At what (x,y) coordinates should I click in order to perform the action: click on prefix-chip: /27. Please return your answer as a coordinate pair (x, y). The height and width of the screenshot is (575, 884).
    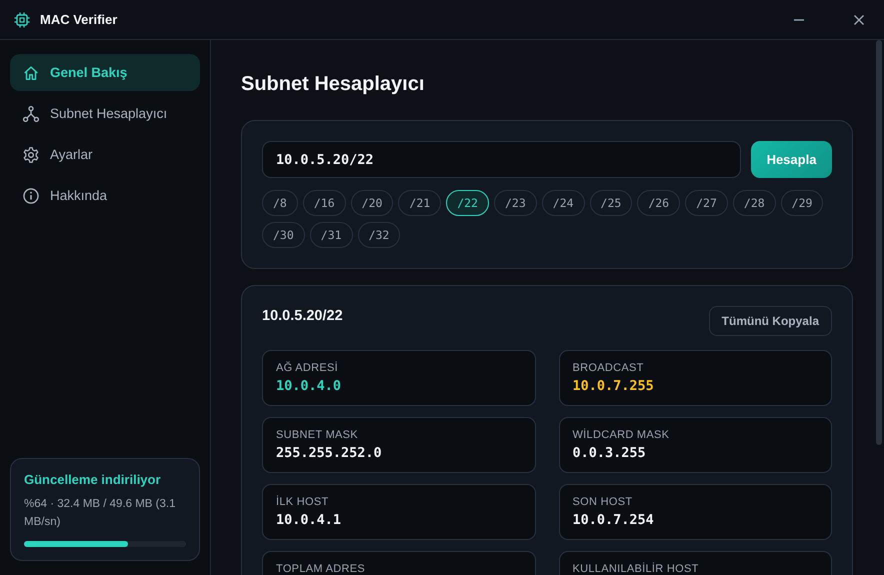
    Looking at the image, I should click on (706, 203).